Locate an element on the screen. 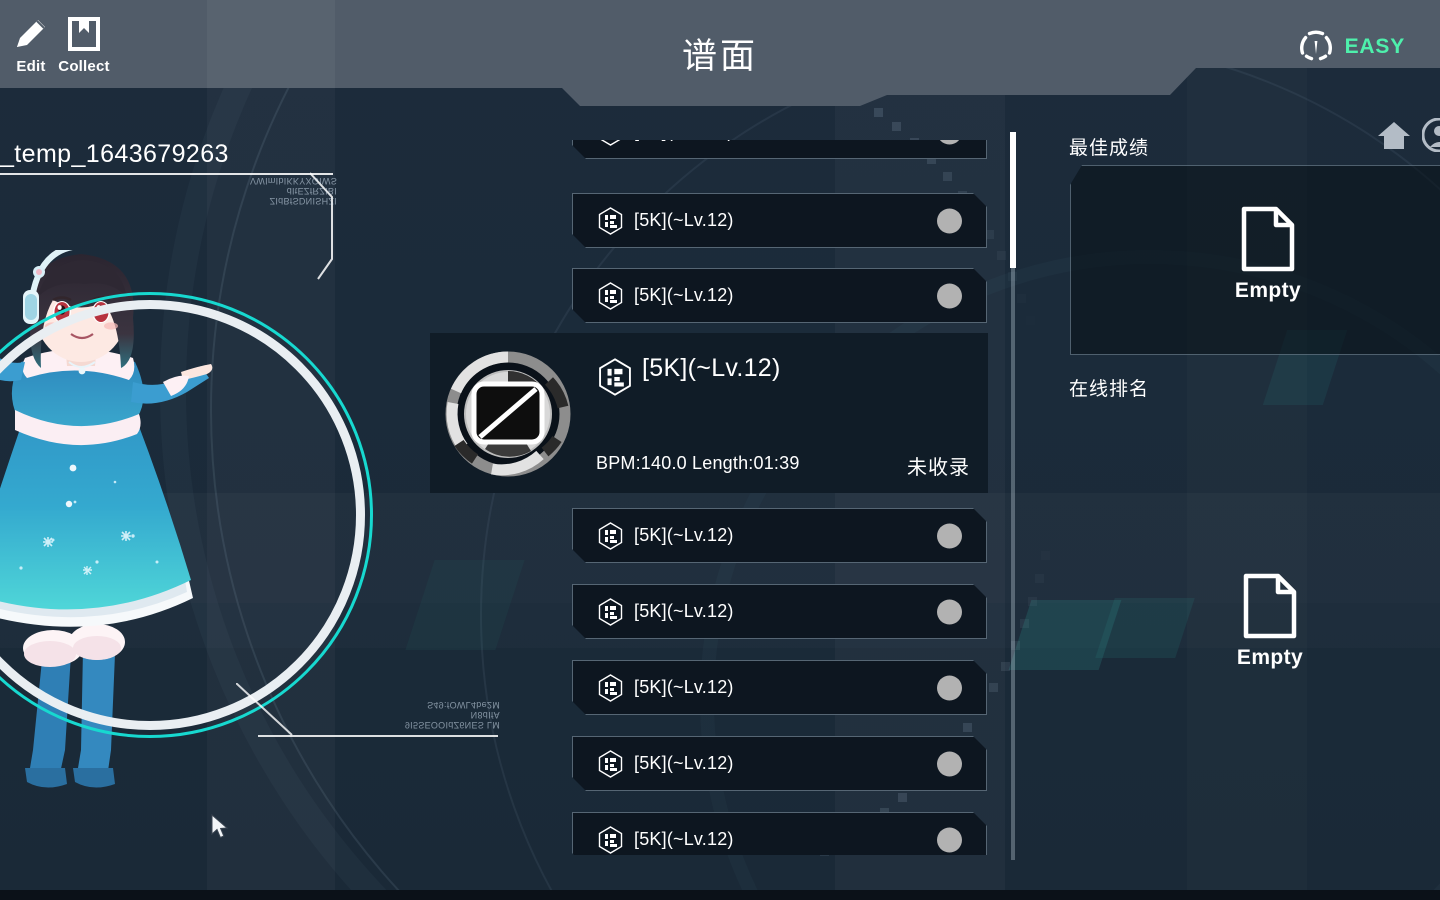 This screenshot has height=900, width=1440. best-score-empty: Empty is located at coordinates (1268, 254).